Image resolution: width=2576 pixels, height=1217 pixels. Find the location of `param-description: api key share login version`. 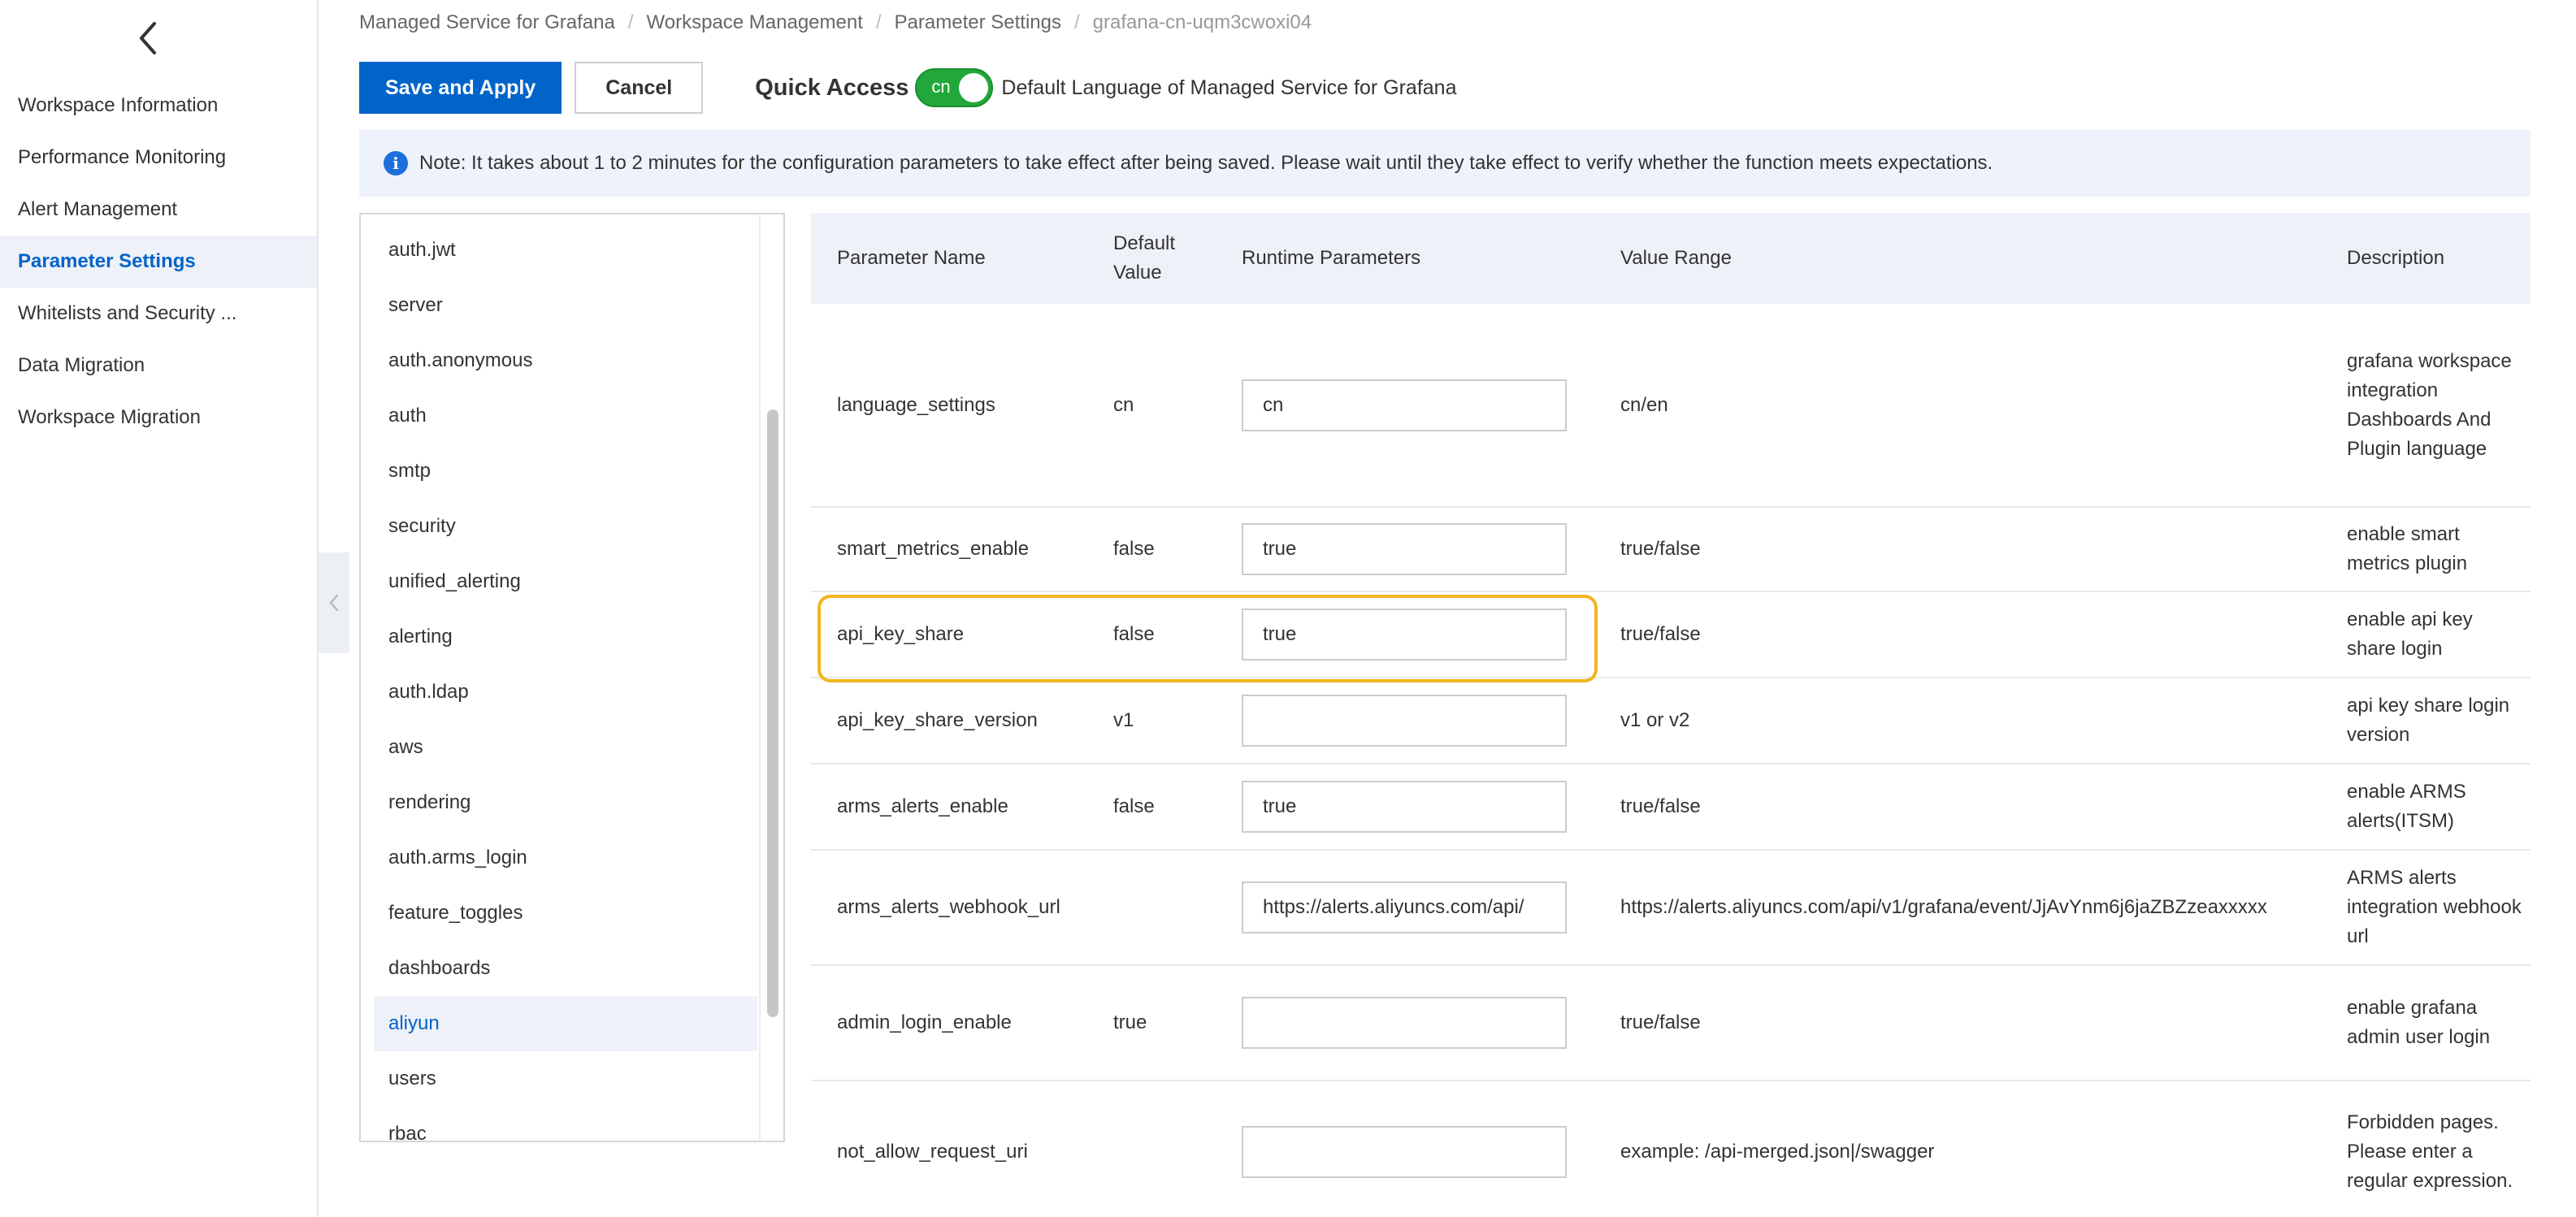

param-description: api key share login version is located at coordinates (2426, 721).